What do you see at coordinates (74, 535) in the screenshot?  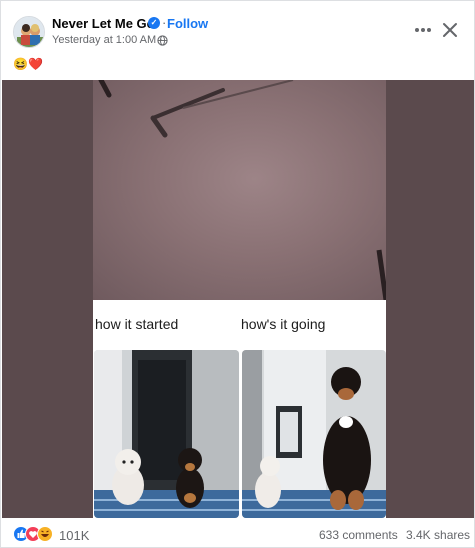 I see `reaction-count: 101K` at bounding box center [74, 535].